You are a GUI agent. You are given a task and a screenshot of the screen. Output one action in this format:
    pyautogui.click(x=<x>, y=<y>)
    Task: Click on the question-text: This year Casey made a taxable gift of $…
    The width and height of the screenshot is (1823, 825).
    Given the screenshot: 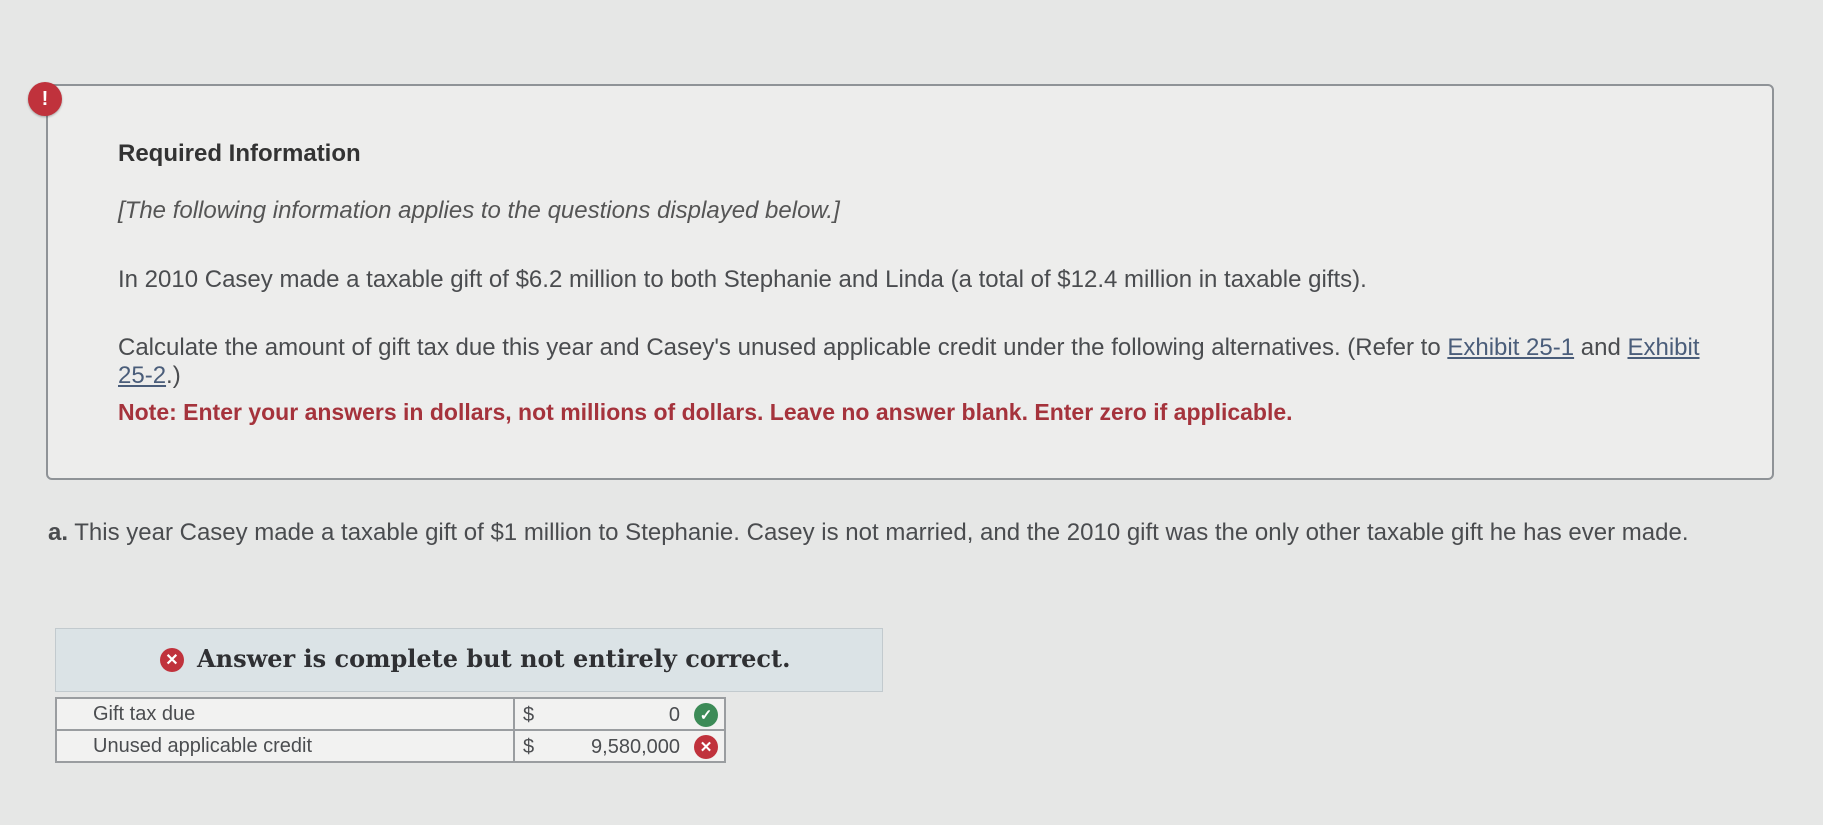 What is the action you would take?
    pyautogui.click(x=878, y=532)
    